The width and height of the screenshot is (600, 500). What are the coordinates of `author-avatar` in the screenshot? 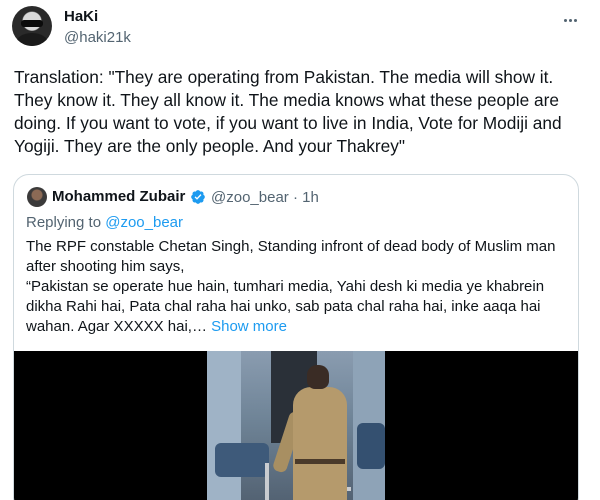 It's located at (32, 26).